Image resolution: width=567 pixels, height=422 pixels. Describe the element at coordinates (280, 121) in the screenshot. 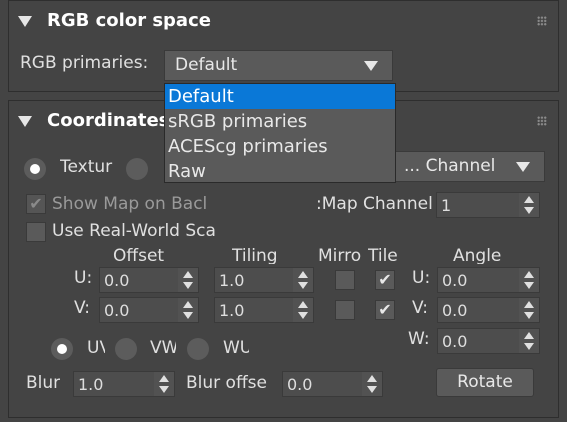

I see `dropdown-option: sRGB primaries` at that location.